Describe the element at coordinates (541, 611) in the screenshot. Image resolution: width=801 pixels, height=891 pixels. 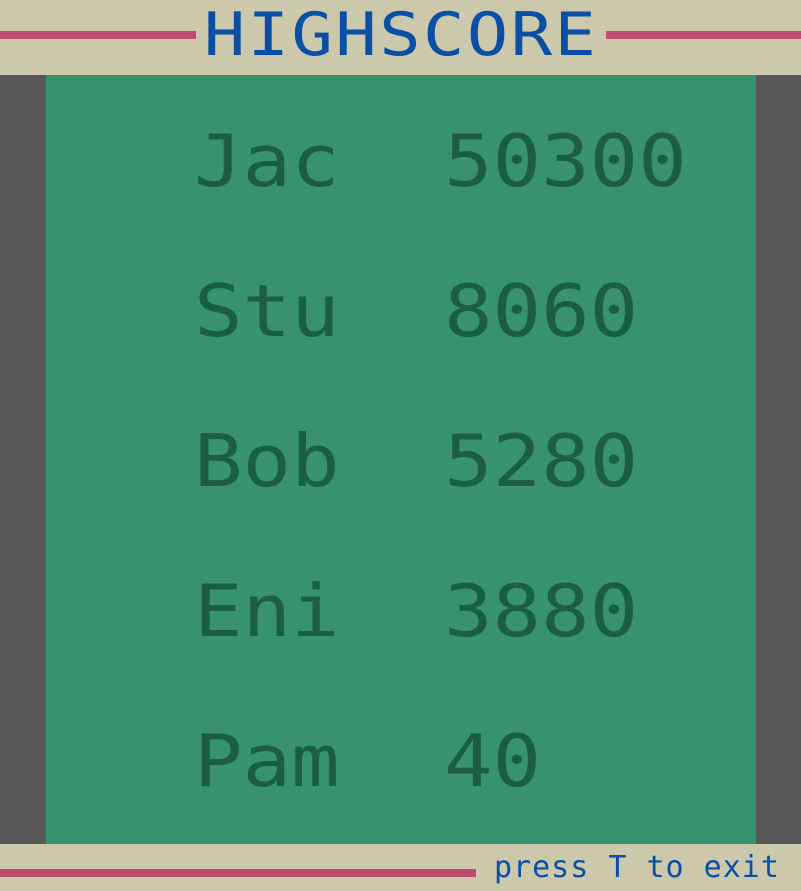
I see `player-score: 3880` at that location.